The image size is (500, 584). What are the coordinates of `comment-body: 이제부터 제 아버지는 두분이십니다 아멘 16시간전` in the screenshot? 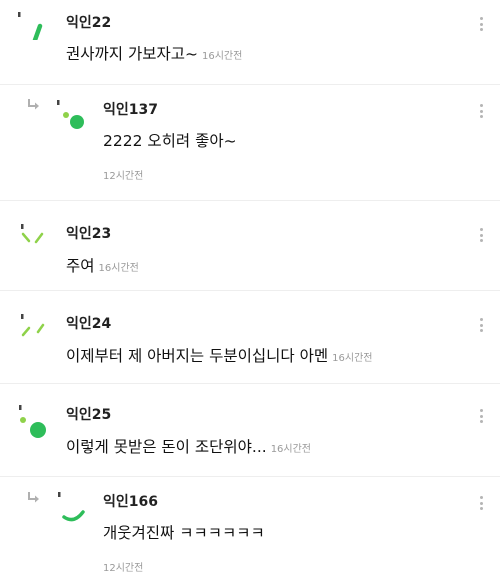 It's located at (219, 355).